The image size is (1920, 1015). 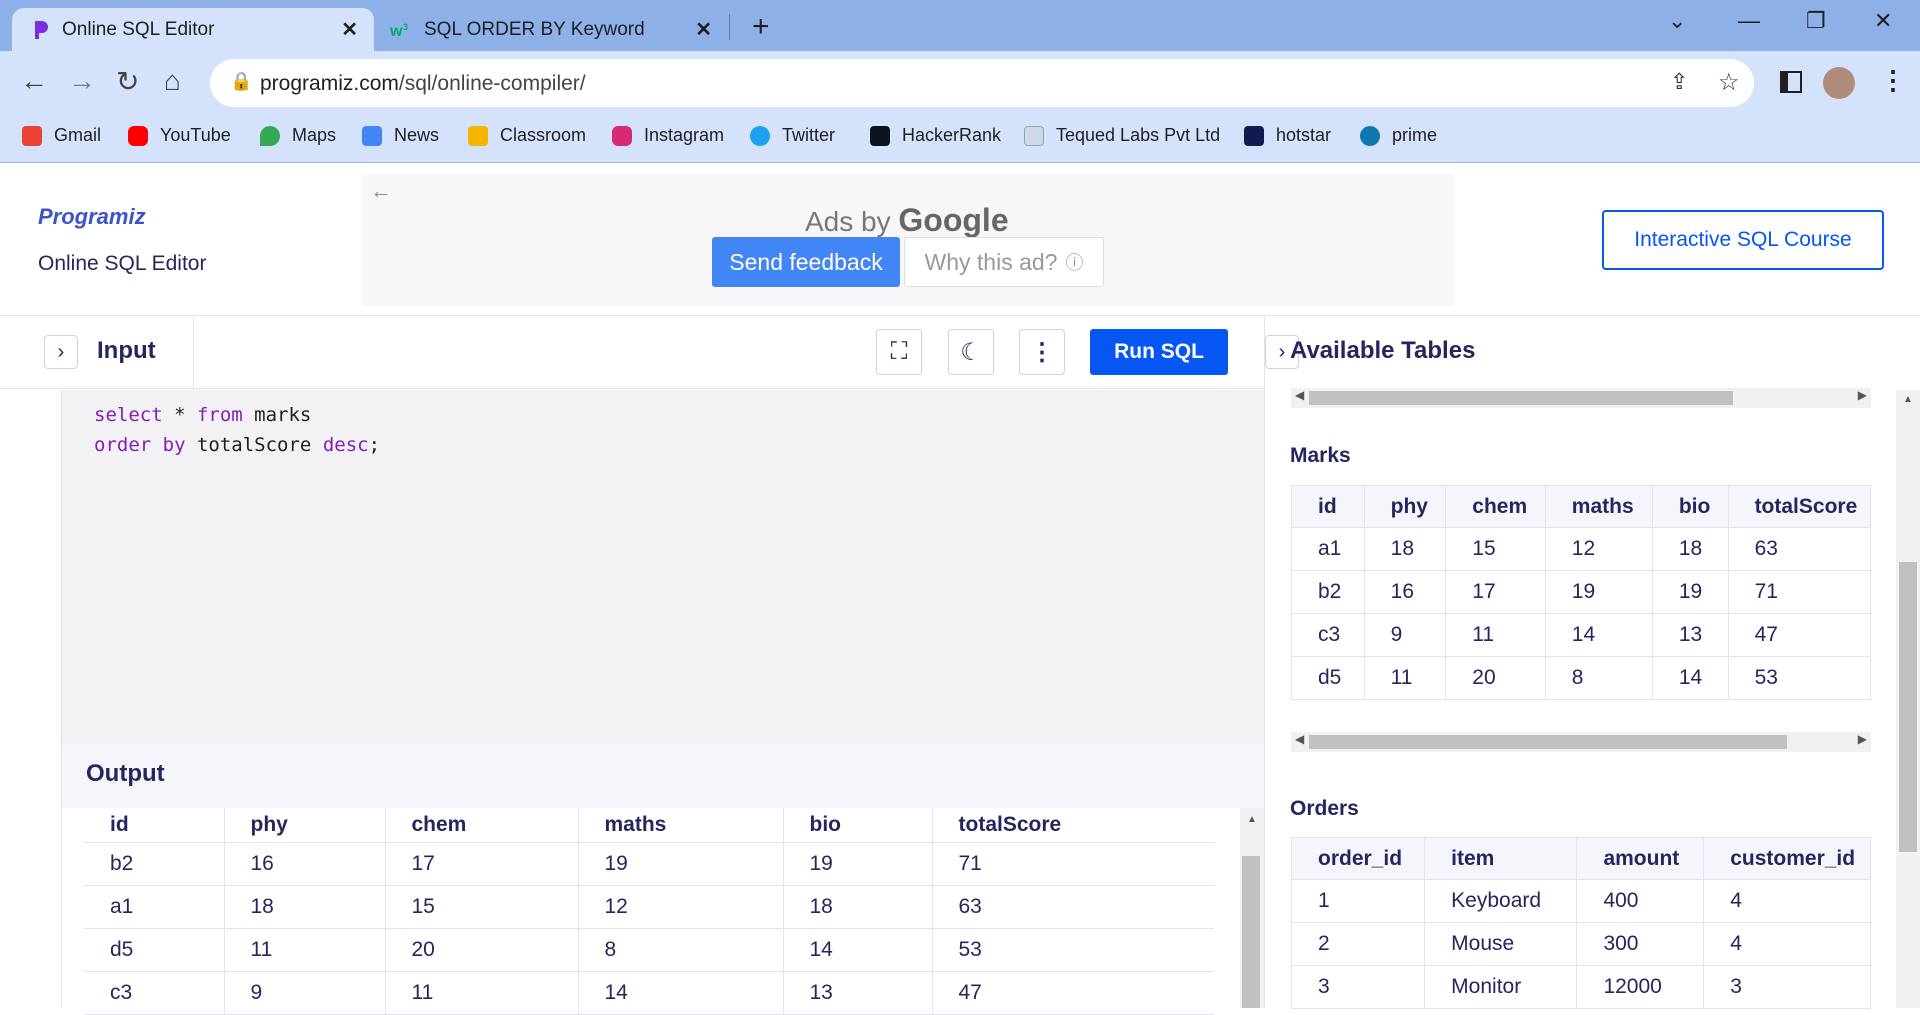 What do you see at coordinates (399, 30) in the screenshot?
I see `w3schools-favicon-icon: w3` at bounding box center [399, 30].